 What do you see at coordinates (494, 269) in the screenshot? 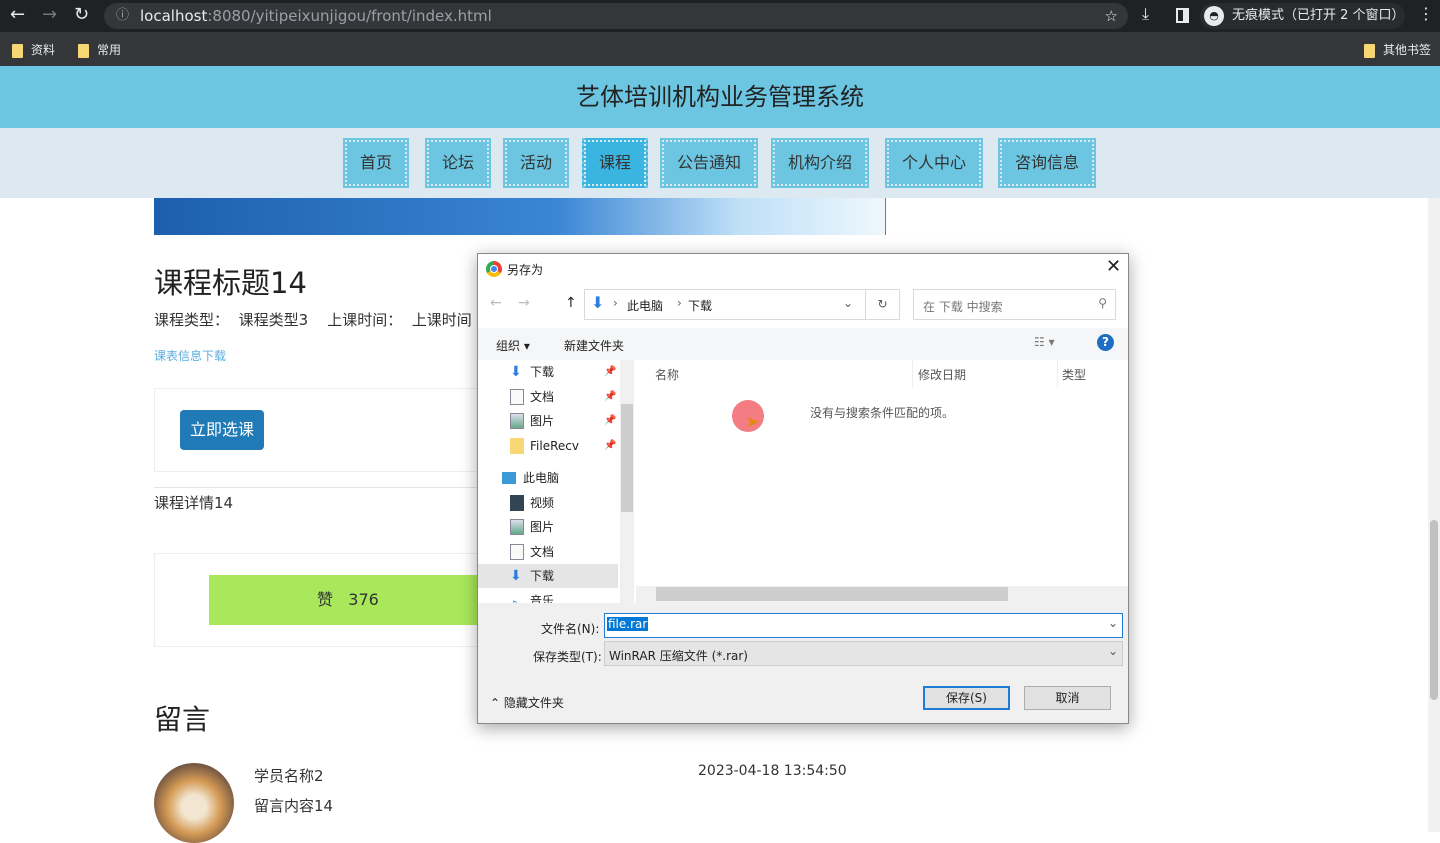
I see `chrome-icon` at bounding box center [494, 269].